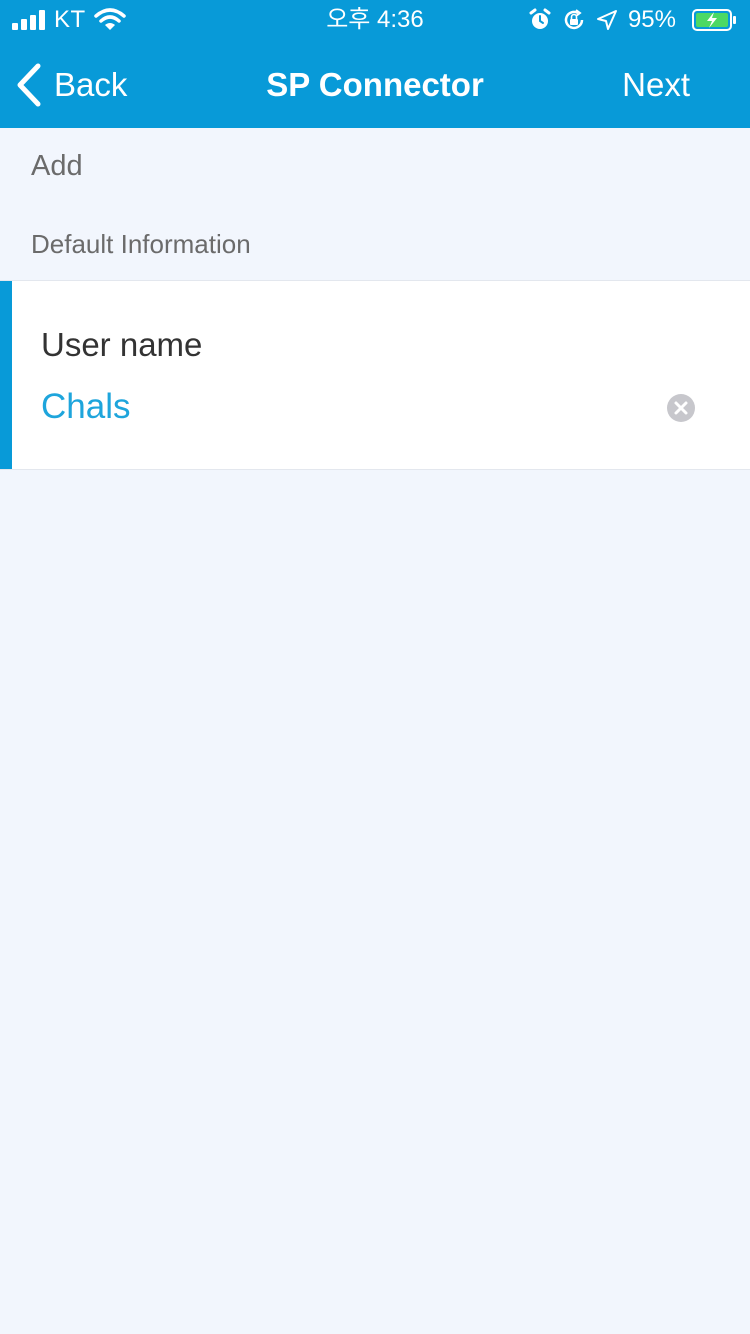  I want to click on battery-percent: 95%, so click(651, 19).